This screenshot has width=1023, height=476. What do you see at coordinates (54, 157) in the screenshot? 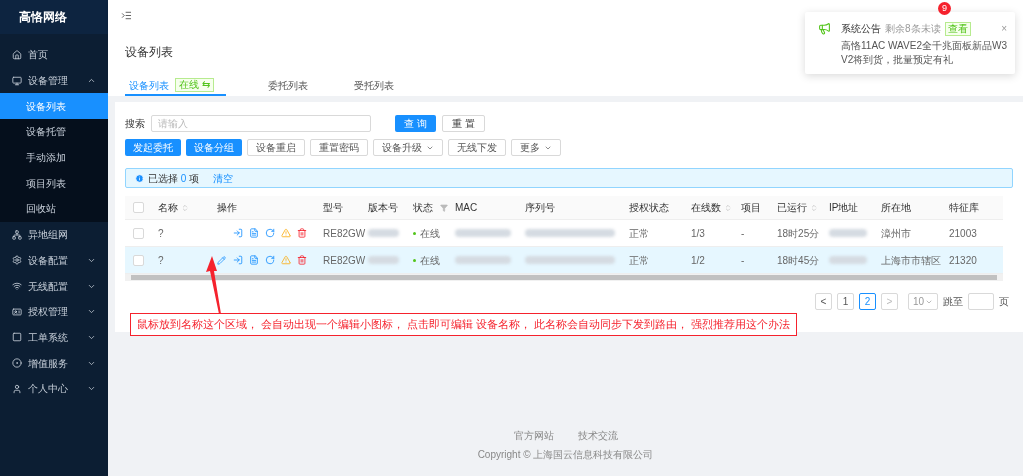
I see `sidebar-subitem: 手动添加` at bounding box center [54, 157].